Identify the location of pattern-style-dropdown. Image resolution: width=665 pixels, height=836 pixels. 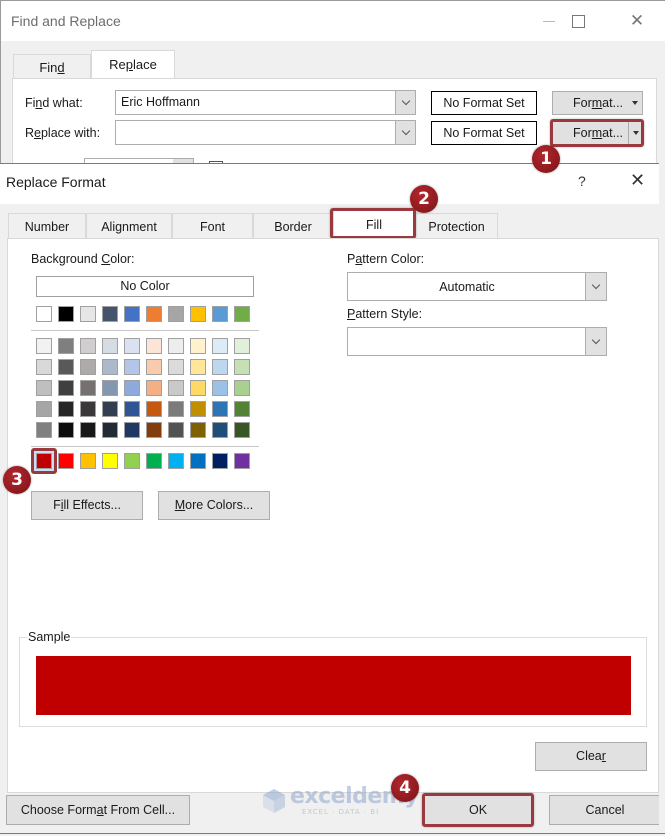
(477, 341).